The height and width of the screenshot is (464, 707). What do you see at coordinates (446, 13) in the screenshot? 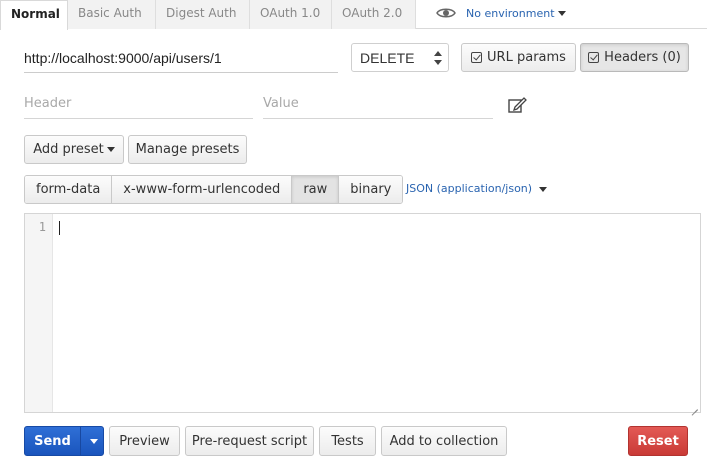
I see `eye-icon` at bounding box center [446, 13].